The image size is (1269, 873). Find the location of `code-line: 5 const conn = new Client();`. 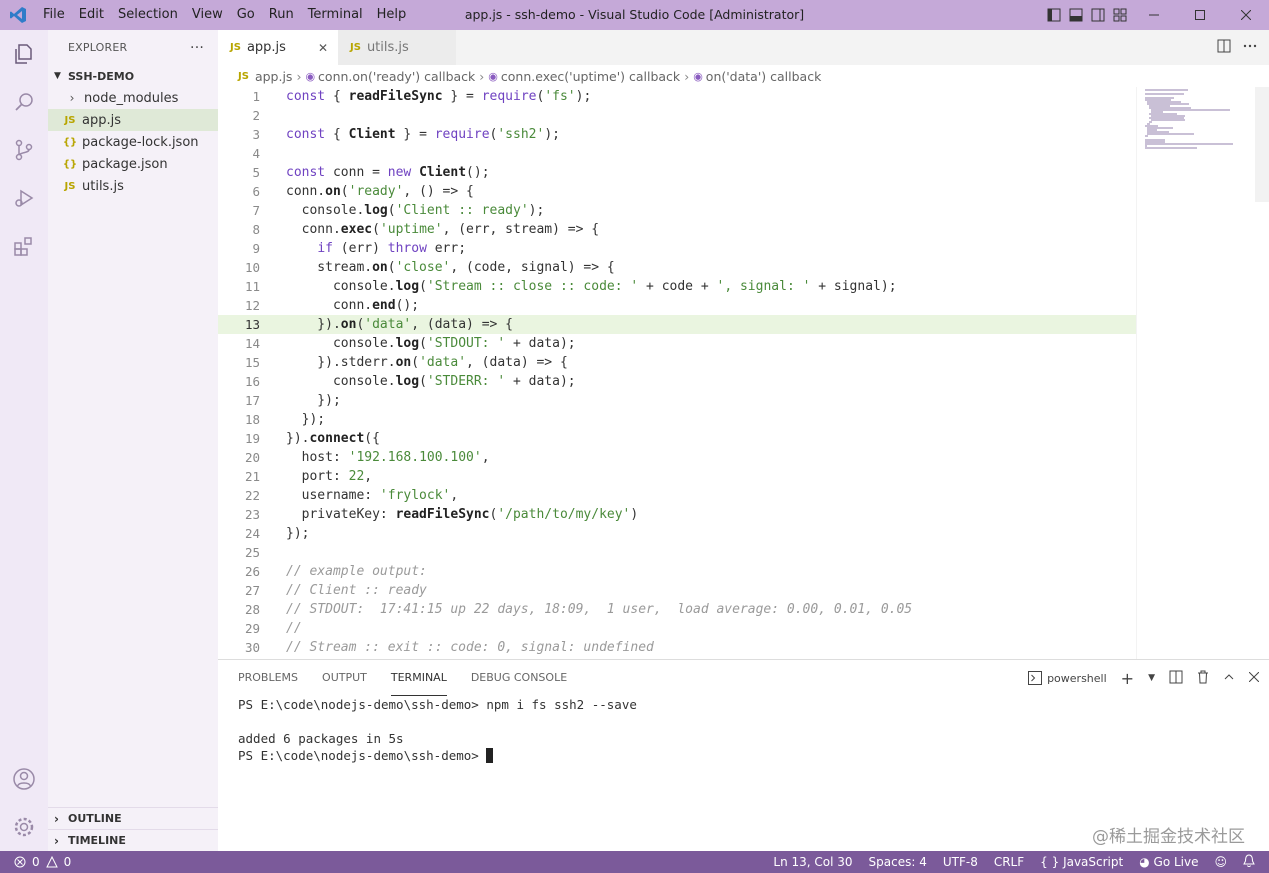

code-line: 5 const conn = new Client(); is located at coordinates (677, 172).